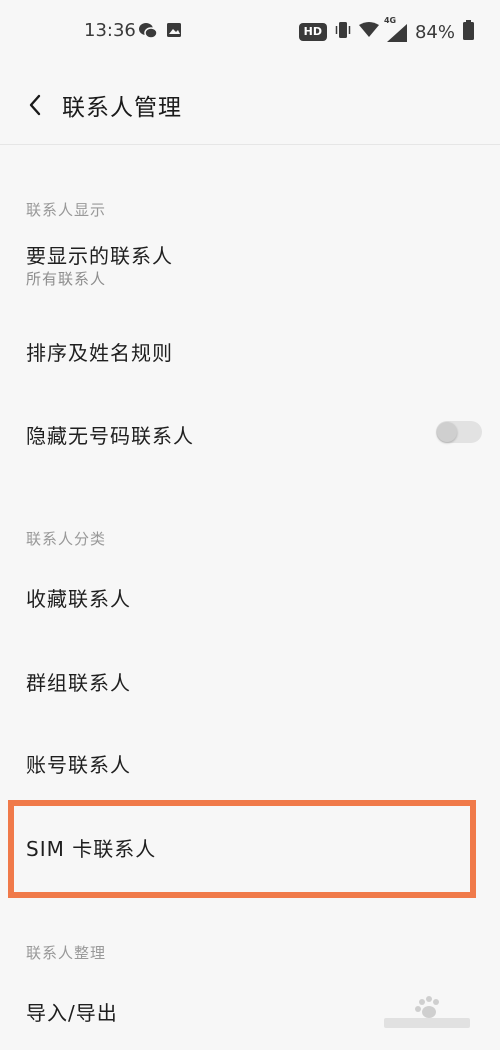 The height and width of the screenshot is (1050, 500). I want to click on vibrate-icon, so click(343, 32).